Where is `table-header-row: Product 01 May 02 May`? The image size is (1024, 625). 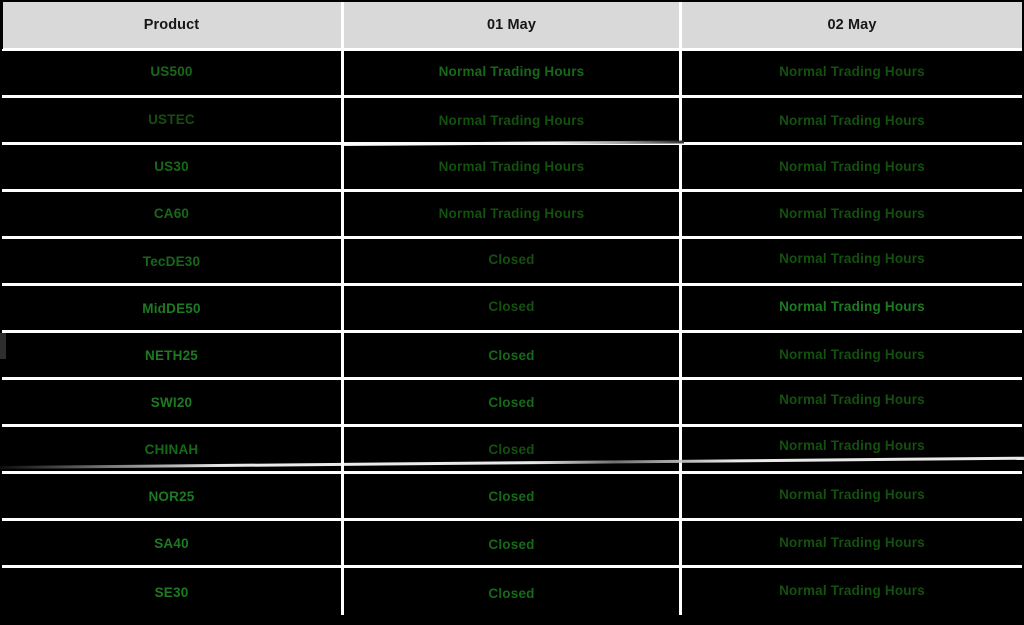
table-header-row: Product 01 May 02 May is located at coordinates (512, 26).